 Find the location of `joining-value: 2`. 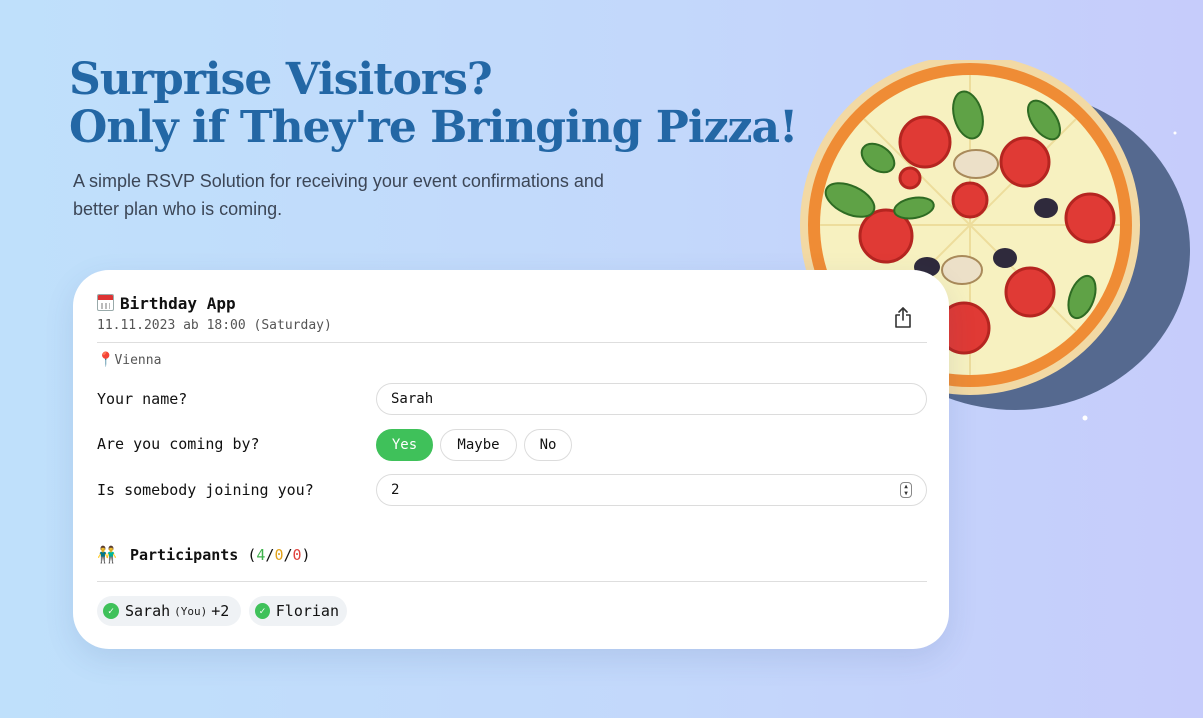

joining-value: 2 is located at coordinates (395, 490).